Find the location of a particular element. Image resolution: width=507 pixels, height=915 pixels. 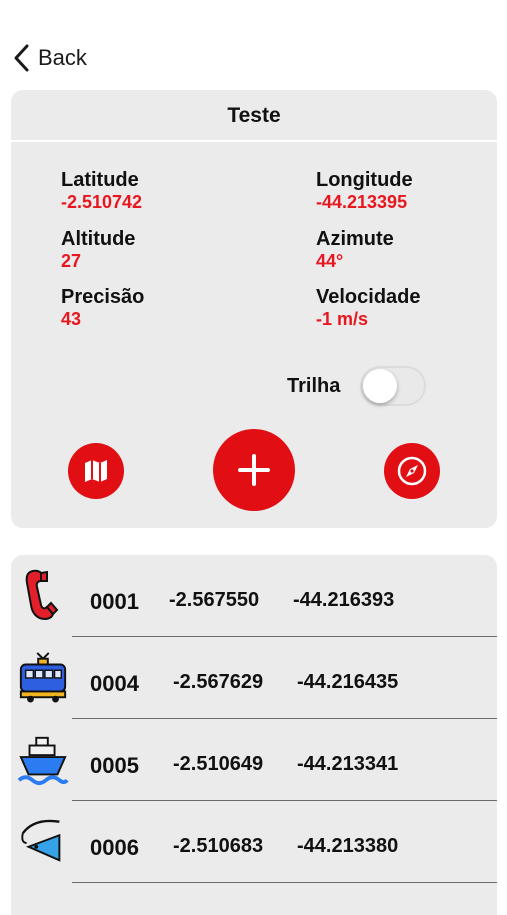

map-icon is located at coordinates (96, 471).